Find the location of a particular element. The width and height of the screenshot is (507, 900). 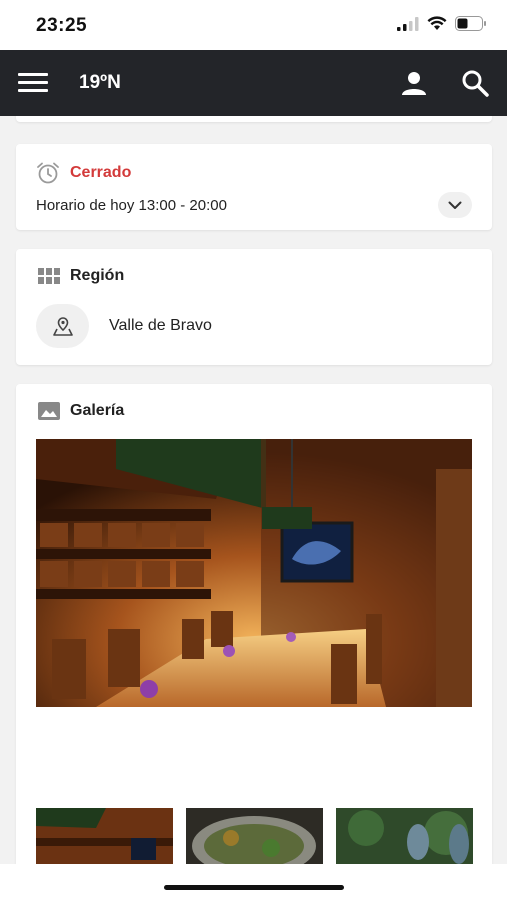

region-title: Región is located at coordinates (97, 275).